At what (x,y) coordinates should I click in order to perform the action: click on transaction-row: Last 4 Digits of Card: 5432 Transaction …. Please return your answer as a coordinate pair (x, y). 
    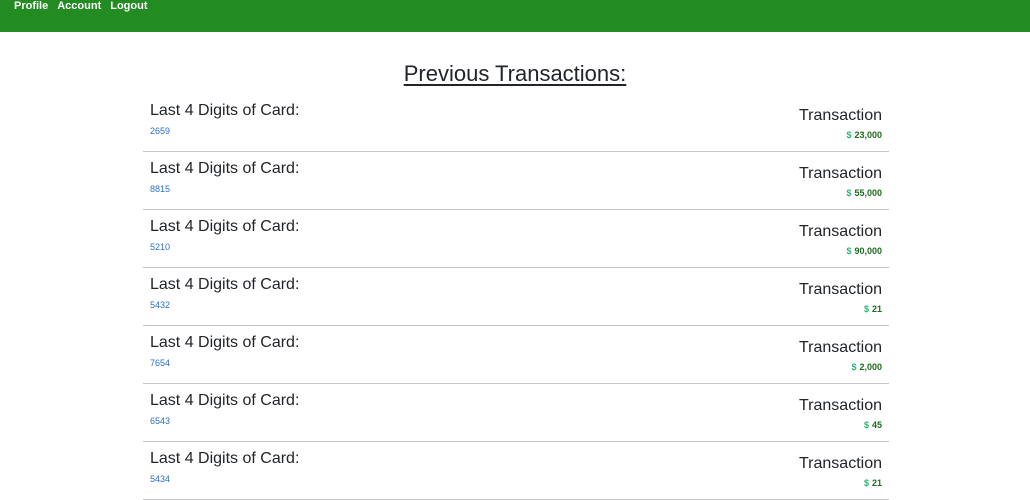
    Looking at the image, I should click on (516, 297).